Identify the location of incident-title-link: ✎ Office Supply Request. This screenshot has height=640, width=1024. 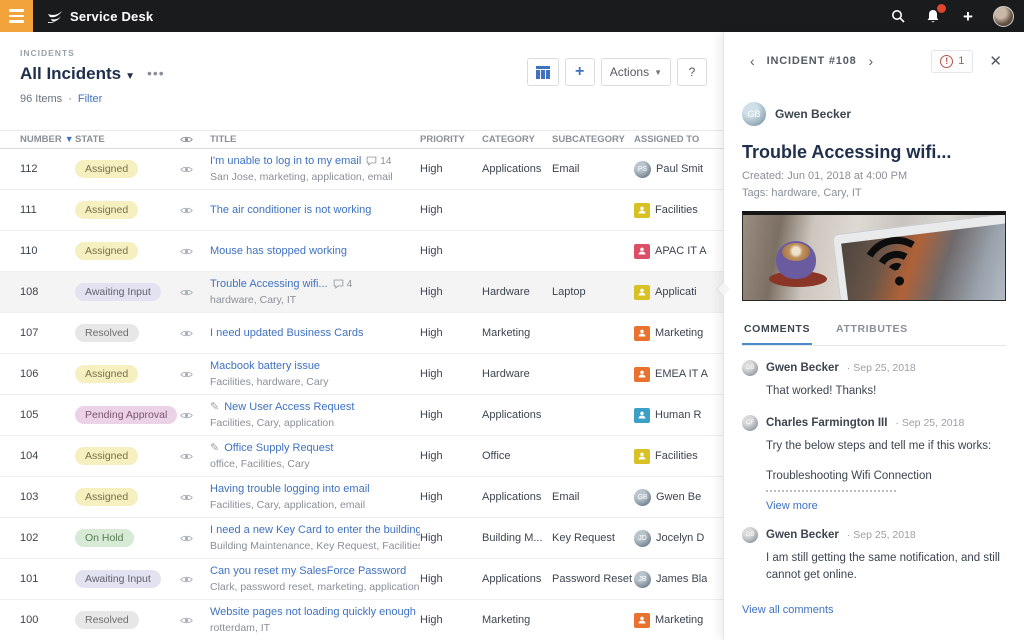
(315, 448).